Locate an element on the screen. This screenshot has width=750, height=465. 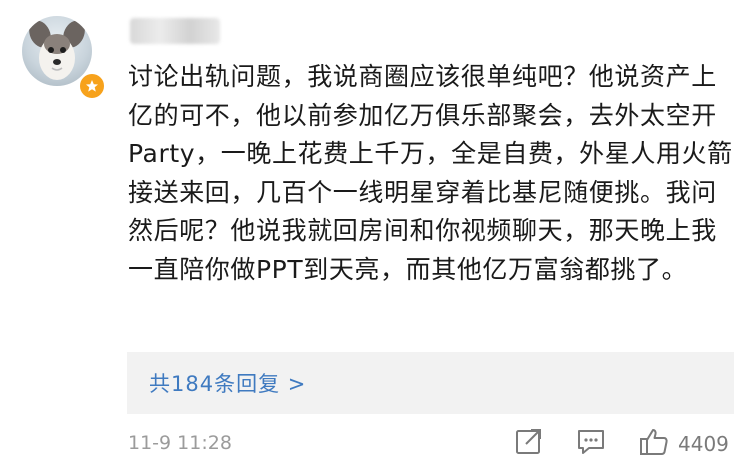
username-blurred is located at coordinates (175, 31).